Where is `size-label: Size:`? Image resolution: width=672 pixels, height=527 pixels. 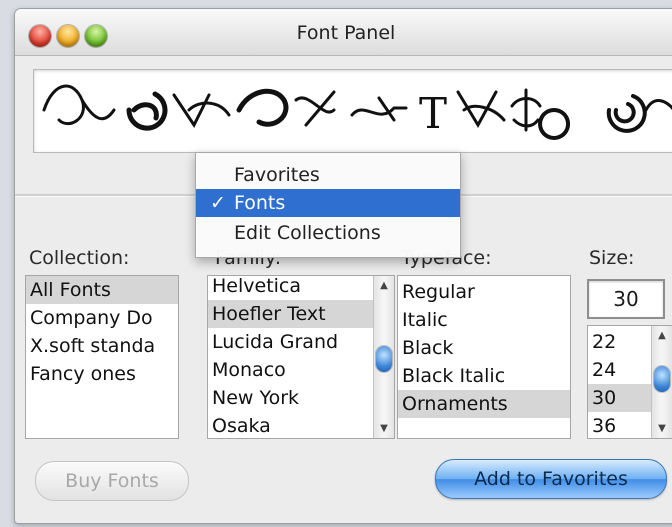 size-label: Size: is located at coordinates (612, 258).